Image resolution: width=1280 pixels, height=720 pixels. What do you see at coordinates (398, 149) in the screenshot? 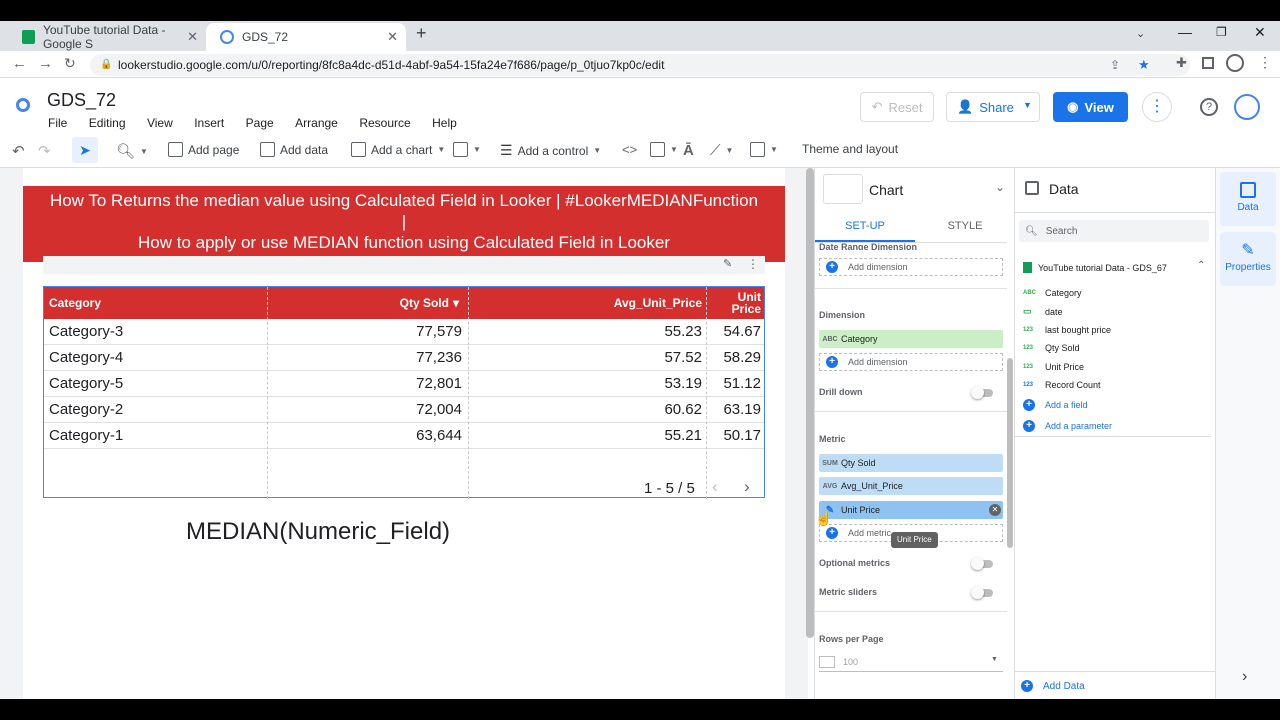
I see `add-chart-button: Add a chart ▼` at bounding box center [398, 149].